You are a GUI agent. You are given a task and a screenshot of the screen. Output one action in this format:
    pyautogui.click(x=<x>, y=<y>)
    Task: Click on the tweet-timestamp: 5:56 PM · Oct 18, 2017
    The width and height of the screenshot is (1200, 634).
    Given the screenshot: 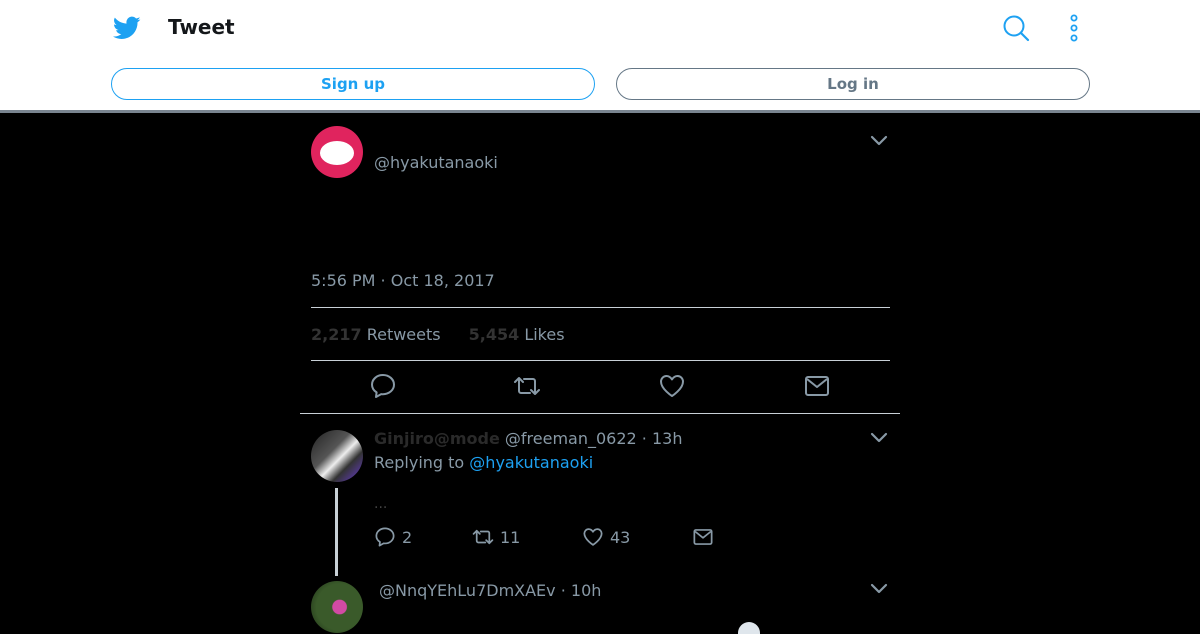 What is the action you would take?
    pyautogui.click(x=403, y=280)
    